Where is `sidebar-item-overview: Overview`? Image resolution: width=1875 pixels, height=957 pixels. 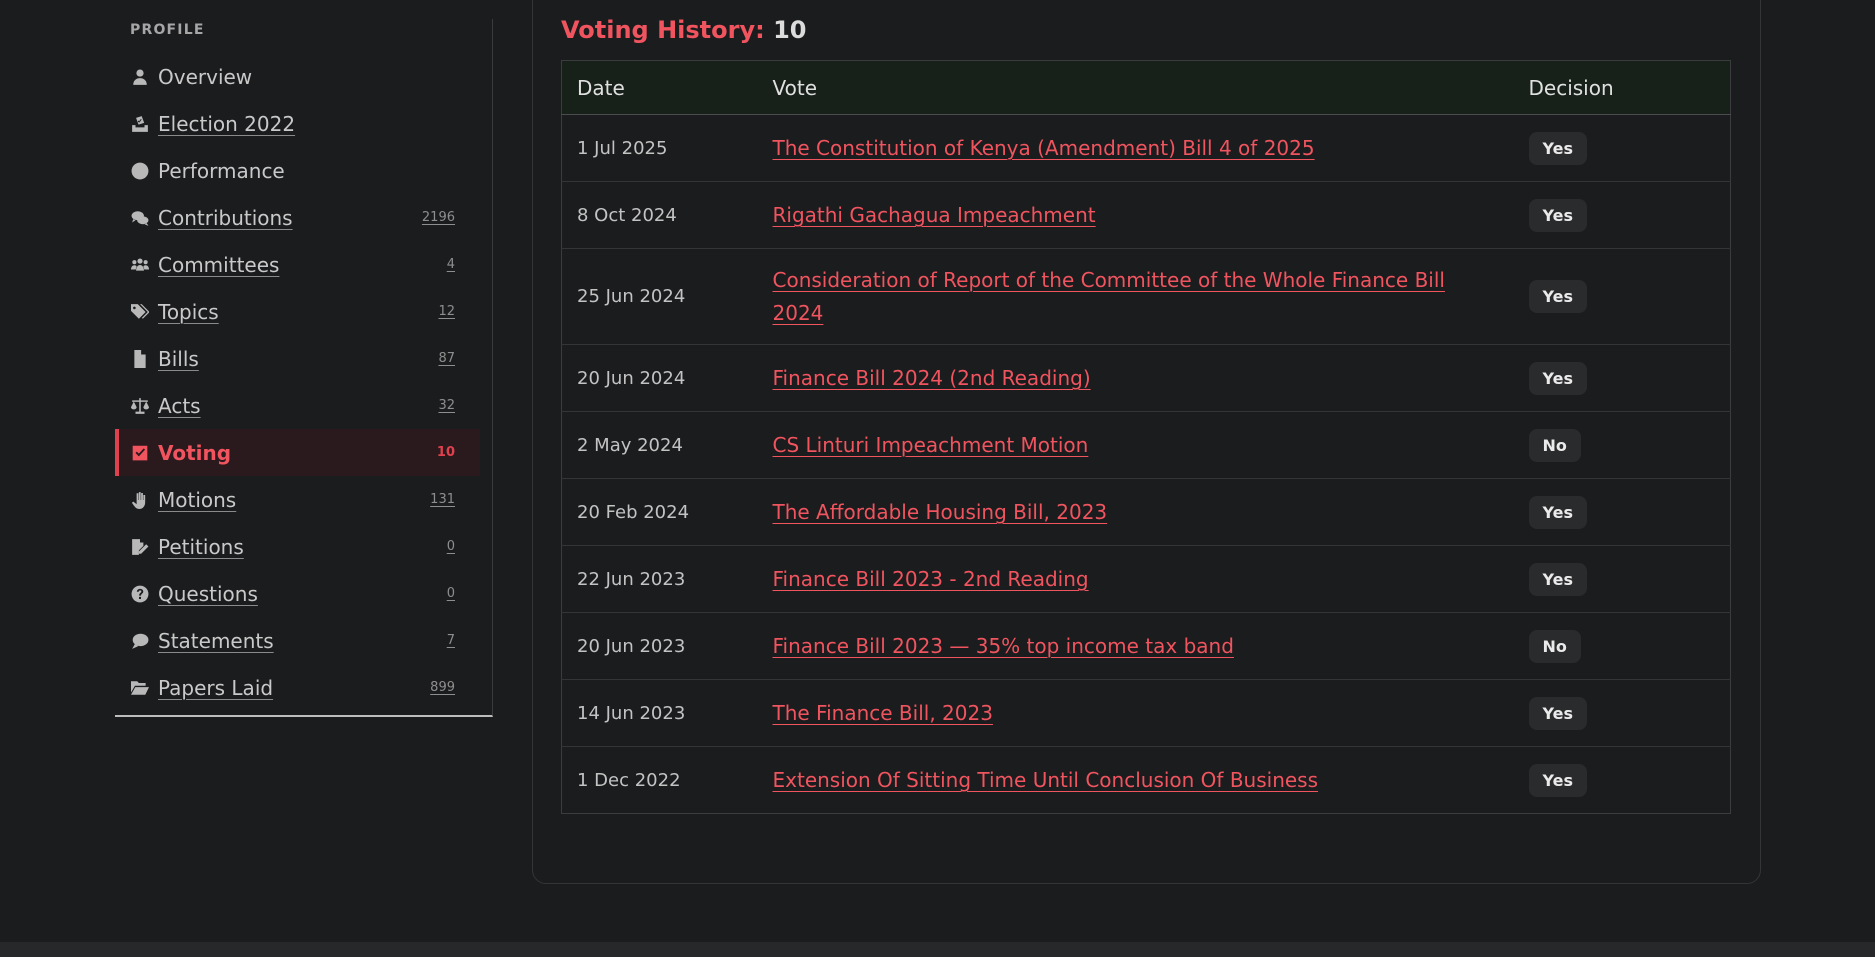
sidebar-item-overview: Overview is located at coordinates (297, 76).